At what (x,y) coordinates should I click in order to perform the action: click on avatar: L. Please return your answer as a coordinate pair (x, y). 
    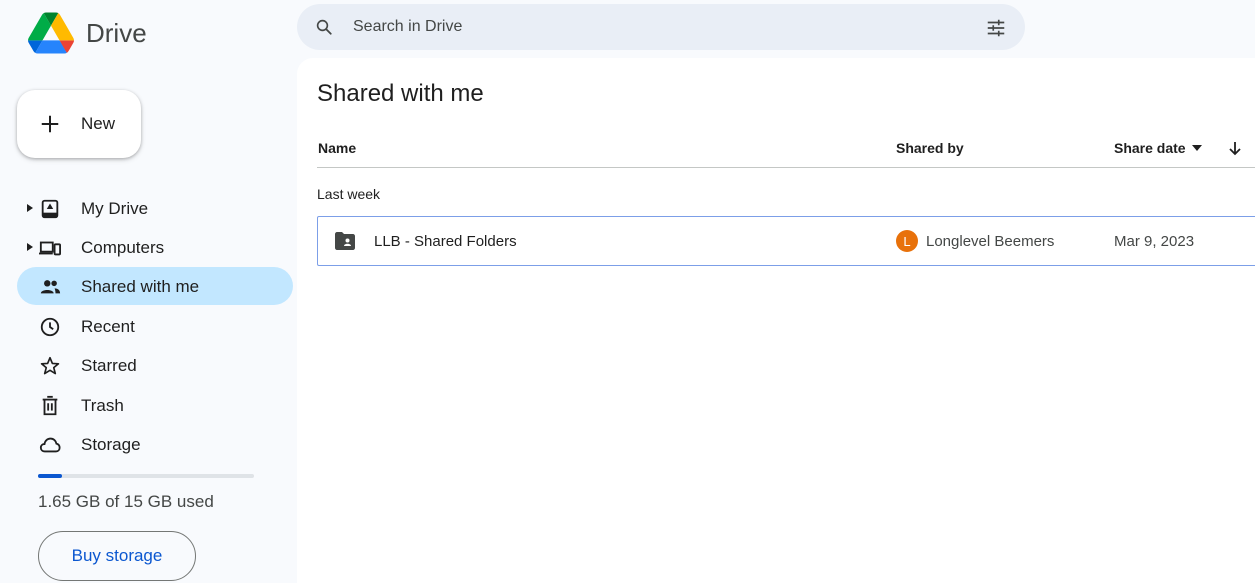
    Looking at the image, I should click on (907, 241).